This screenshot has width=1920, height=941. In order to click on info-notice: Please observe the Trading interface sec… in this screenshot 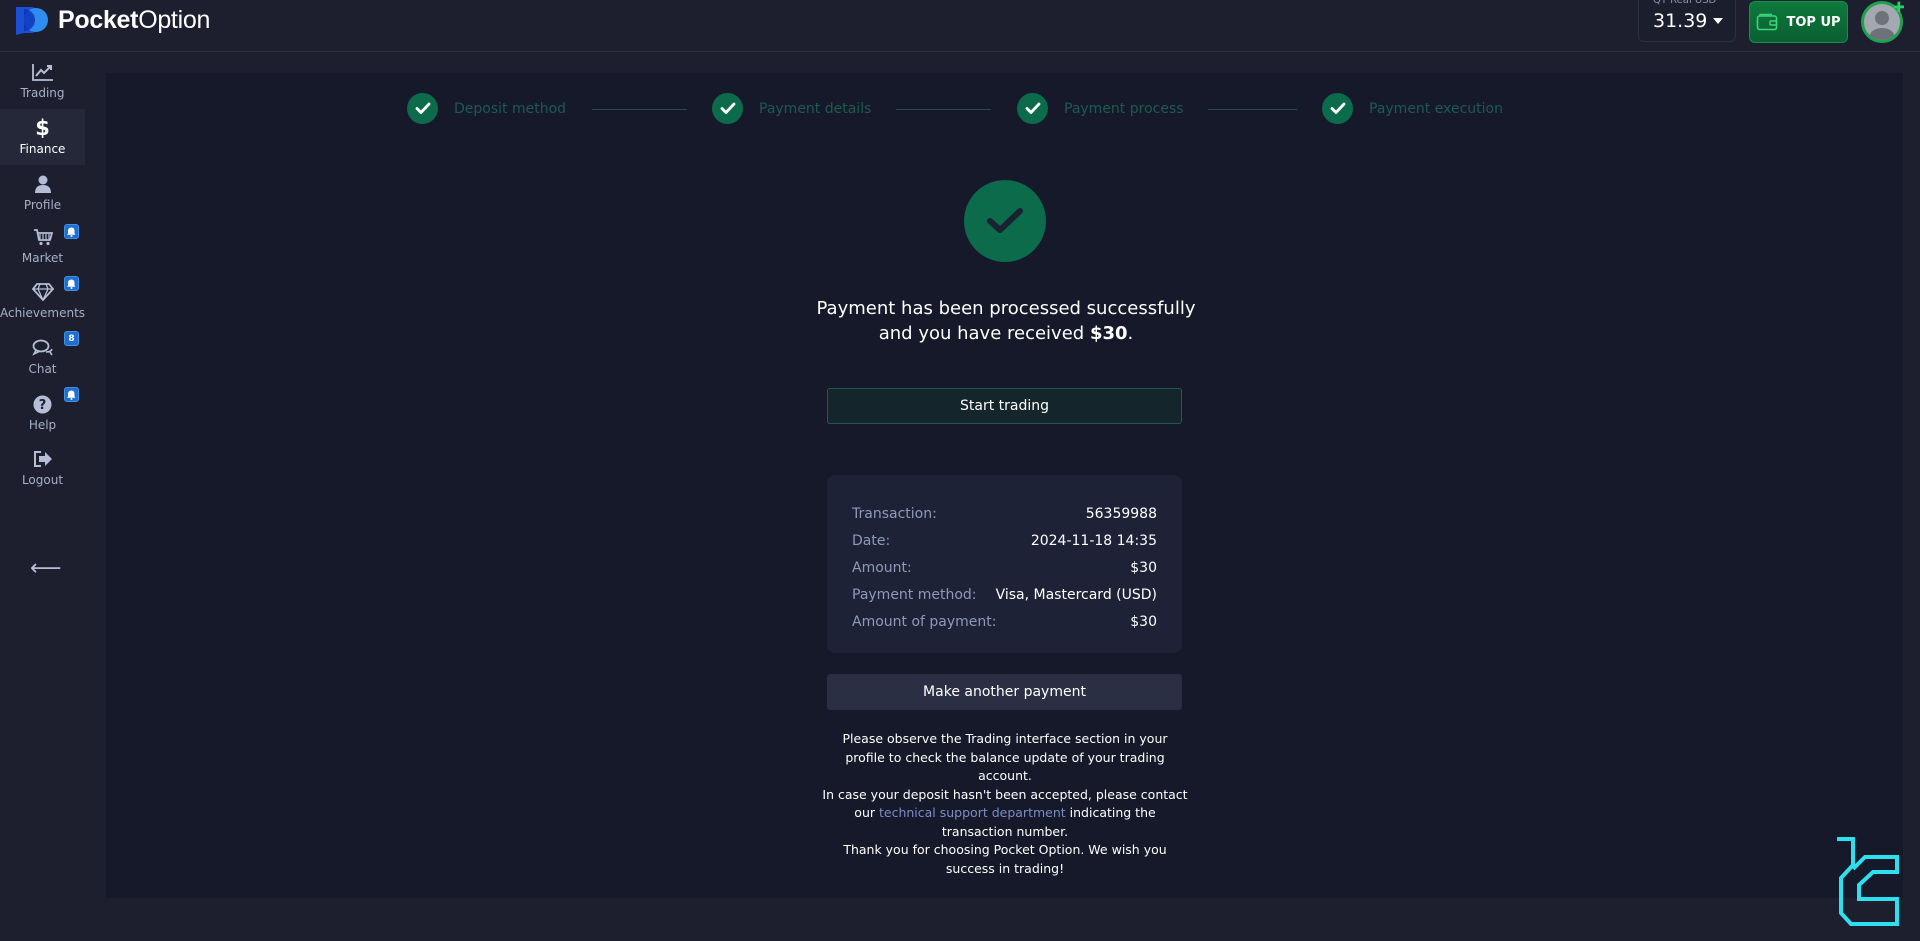, I will do `click(1005, 804)`.